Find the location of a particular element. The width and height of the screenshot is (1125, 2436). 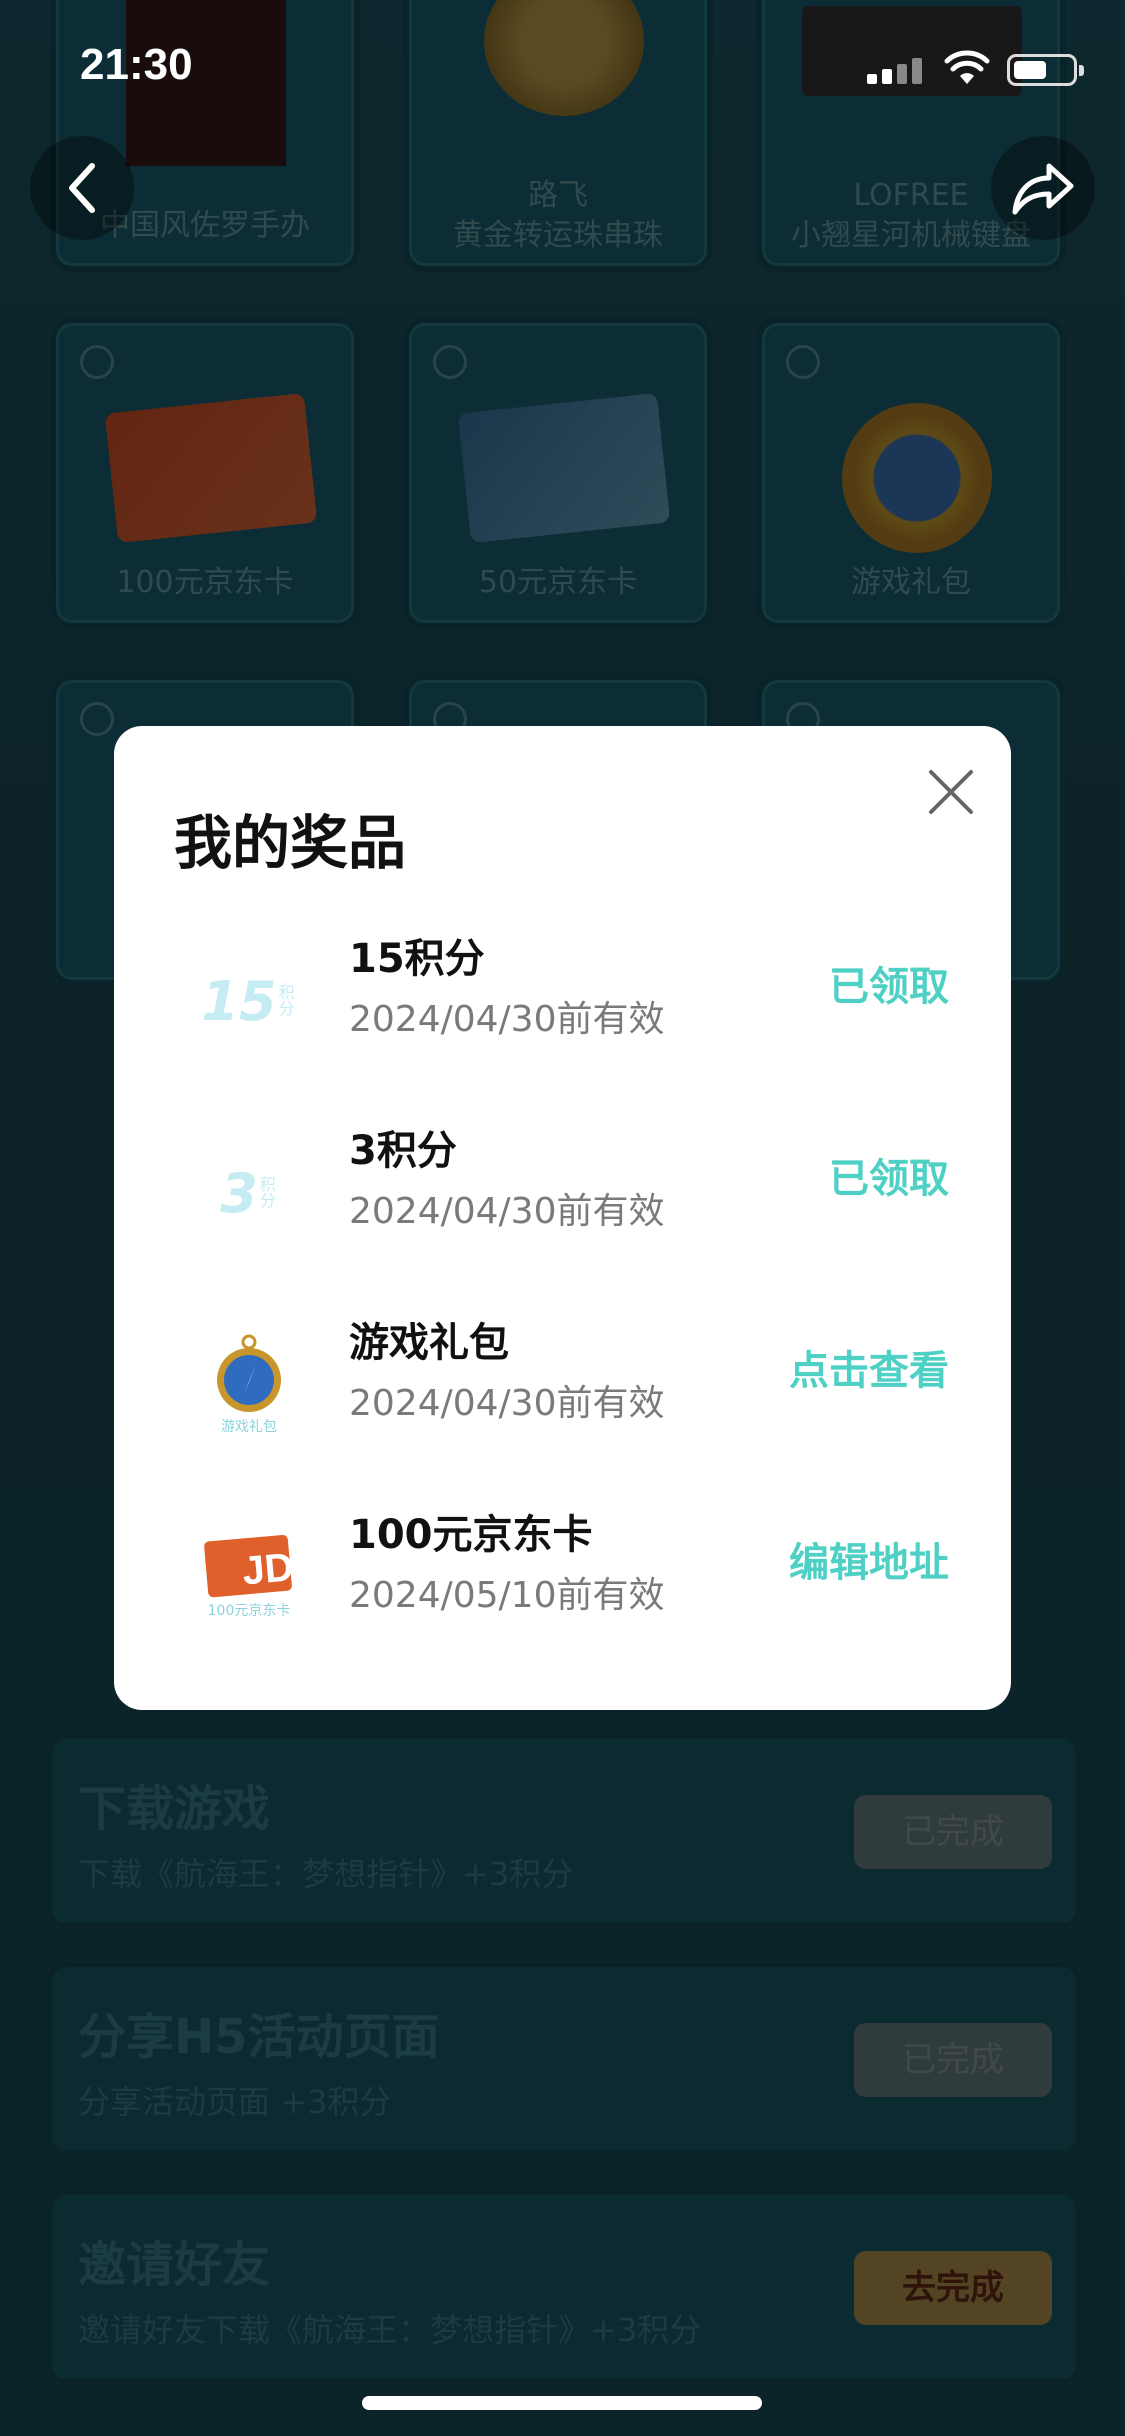

status-bar: 21:30 is located at coordinates (562, 70).